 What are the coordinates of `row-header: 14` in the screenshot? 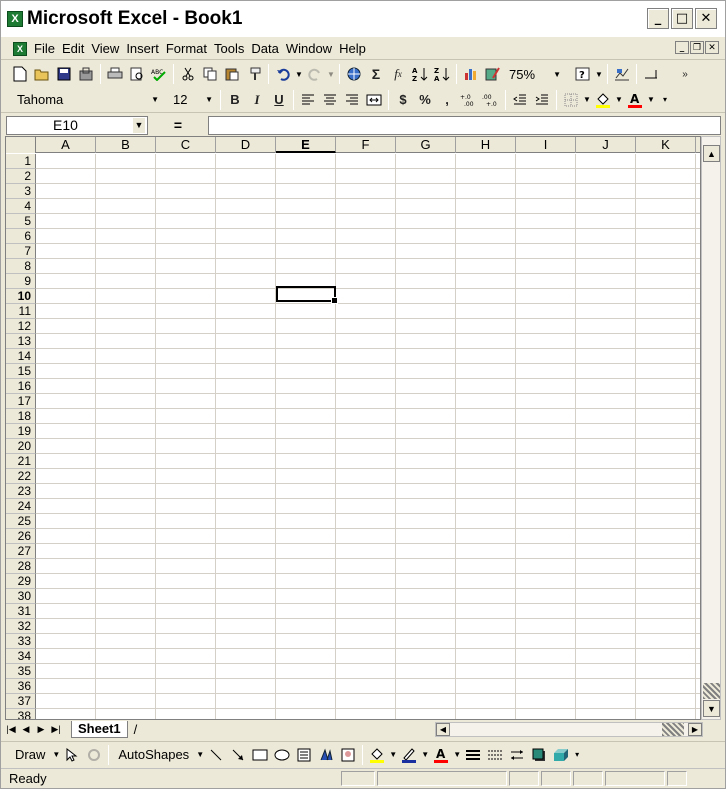 It's located at (21, 356).